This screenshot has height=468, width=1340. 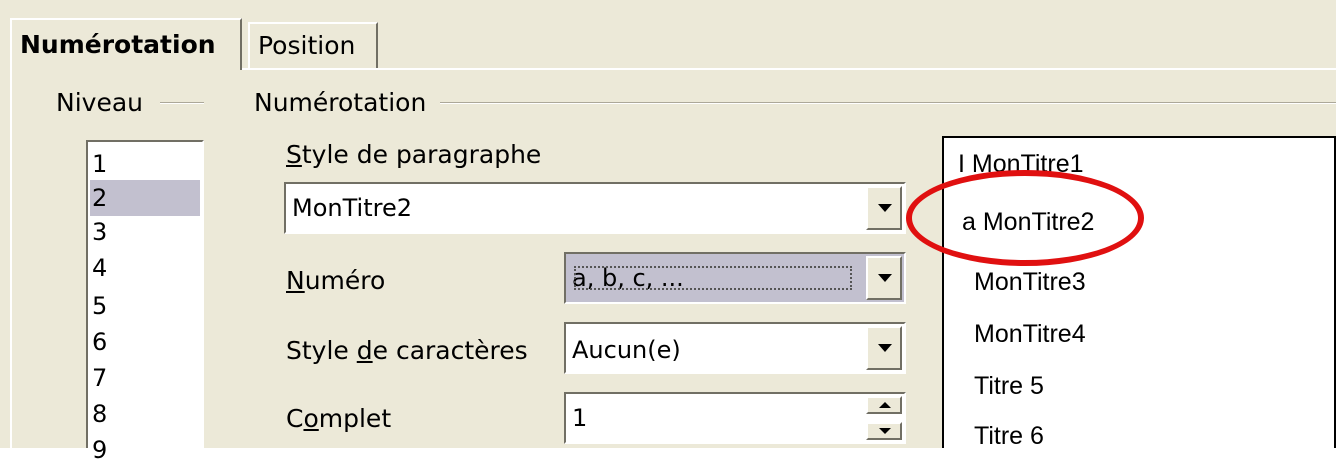 I want to click on complete-label: Complet, so click(x=338, y=418).